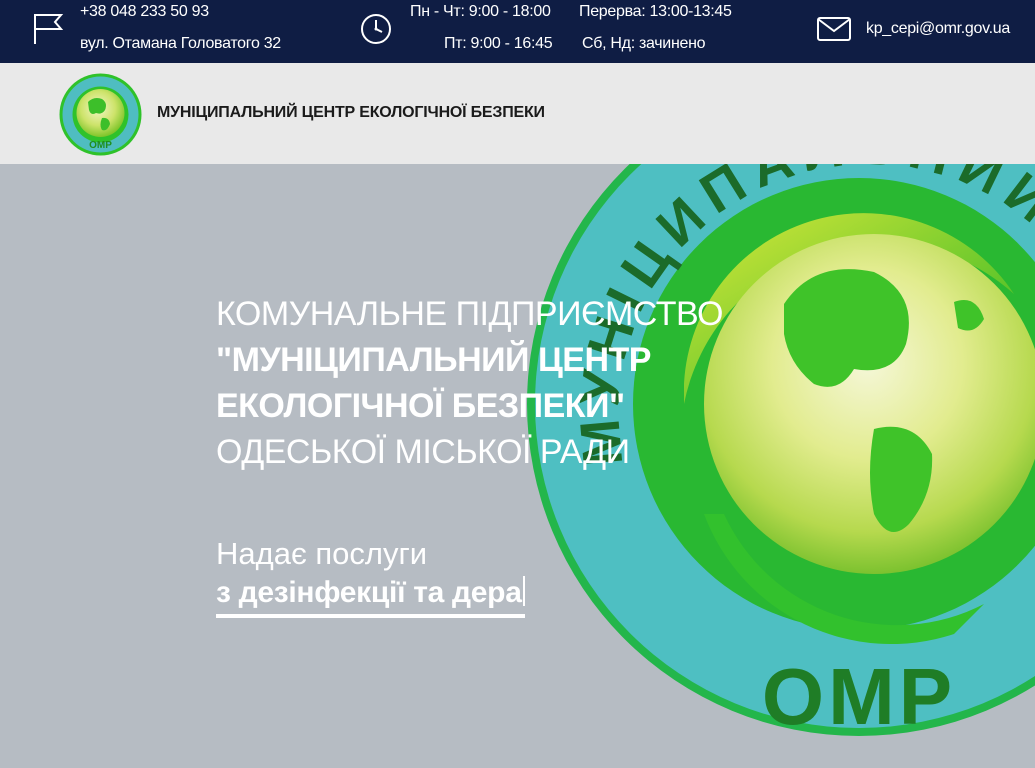  I want to click on email-link: kp_cepi@omr.gov.ua, so click(938, 29).